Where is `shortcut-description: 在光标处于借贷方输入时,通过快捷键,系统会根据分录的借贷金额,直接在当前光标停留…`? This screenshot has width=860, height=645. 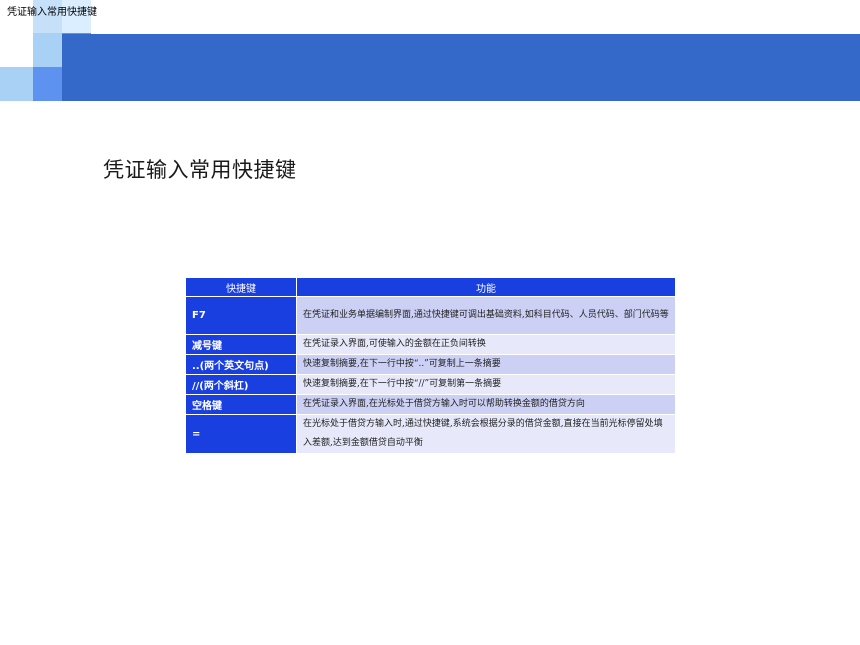
shortcut-description: 在光标处于借贷方输入时,通过快捷键,系统会根据分录的借贷金额,直接在当前光标停留… is located at coordinates (486, 434).